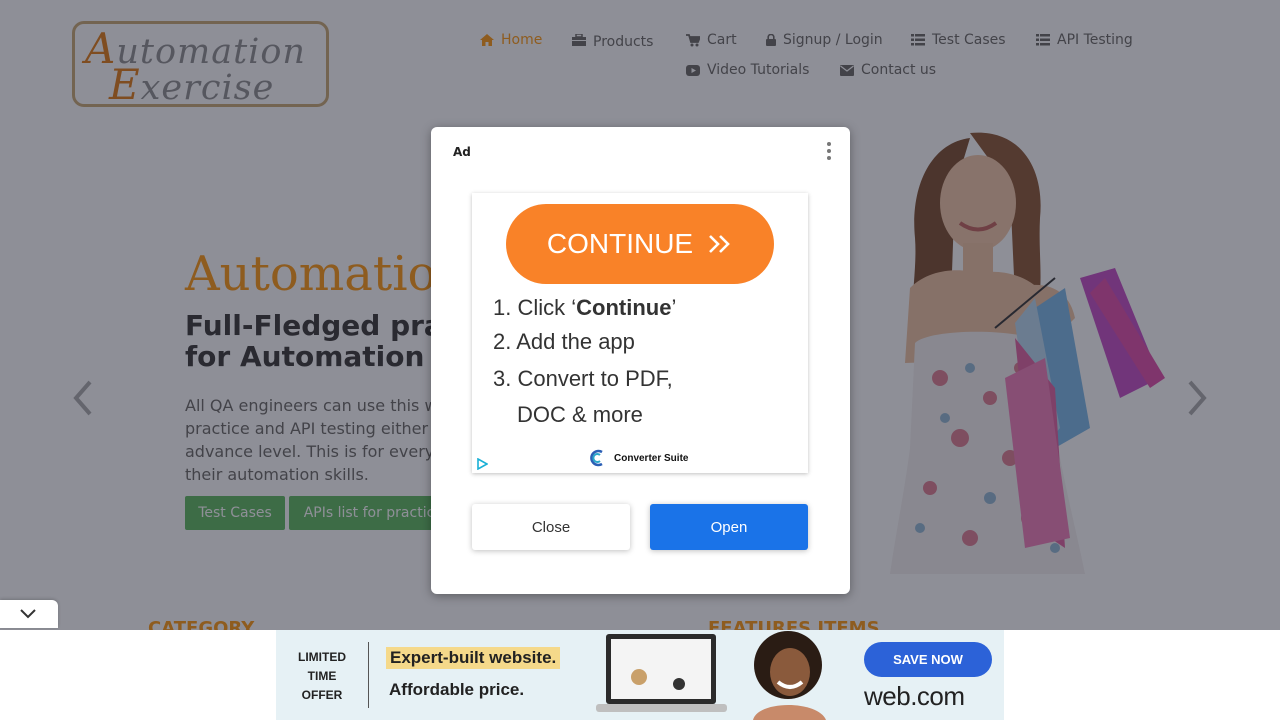 This screenshot has width=1280, height=720. Describe the element at coordinates (473, 658) in the screenshot. I see `ad-headline-1: Expert-built website.` at that location.